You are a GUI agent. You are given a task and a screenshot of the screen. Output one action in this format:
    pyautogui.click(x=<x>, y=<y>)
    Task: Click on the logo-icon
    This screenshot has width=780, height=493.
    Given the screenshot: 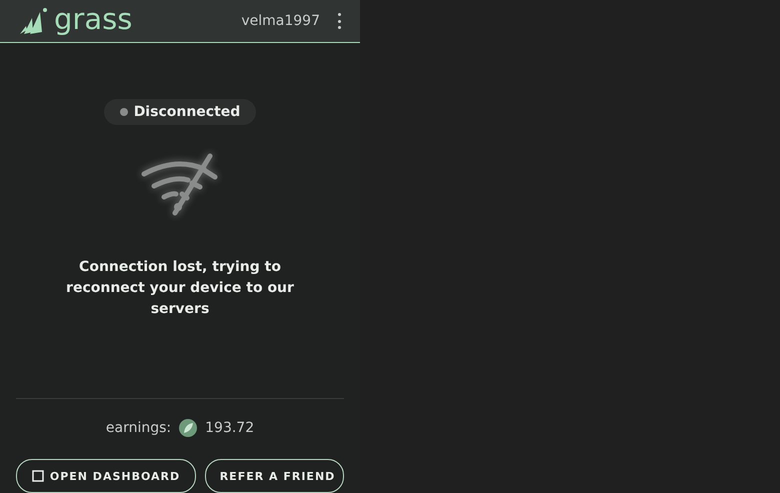 What is the action you would take?
    pyautogui.click(x=33, y=21)
    